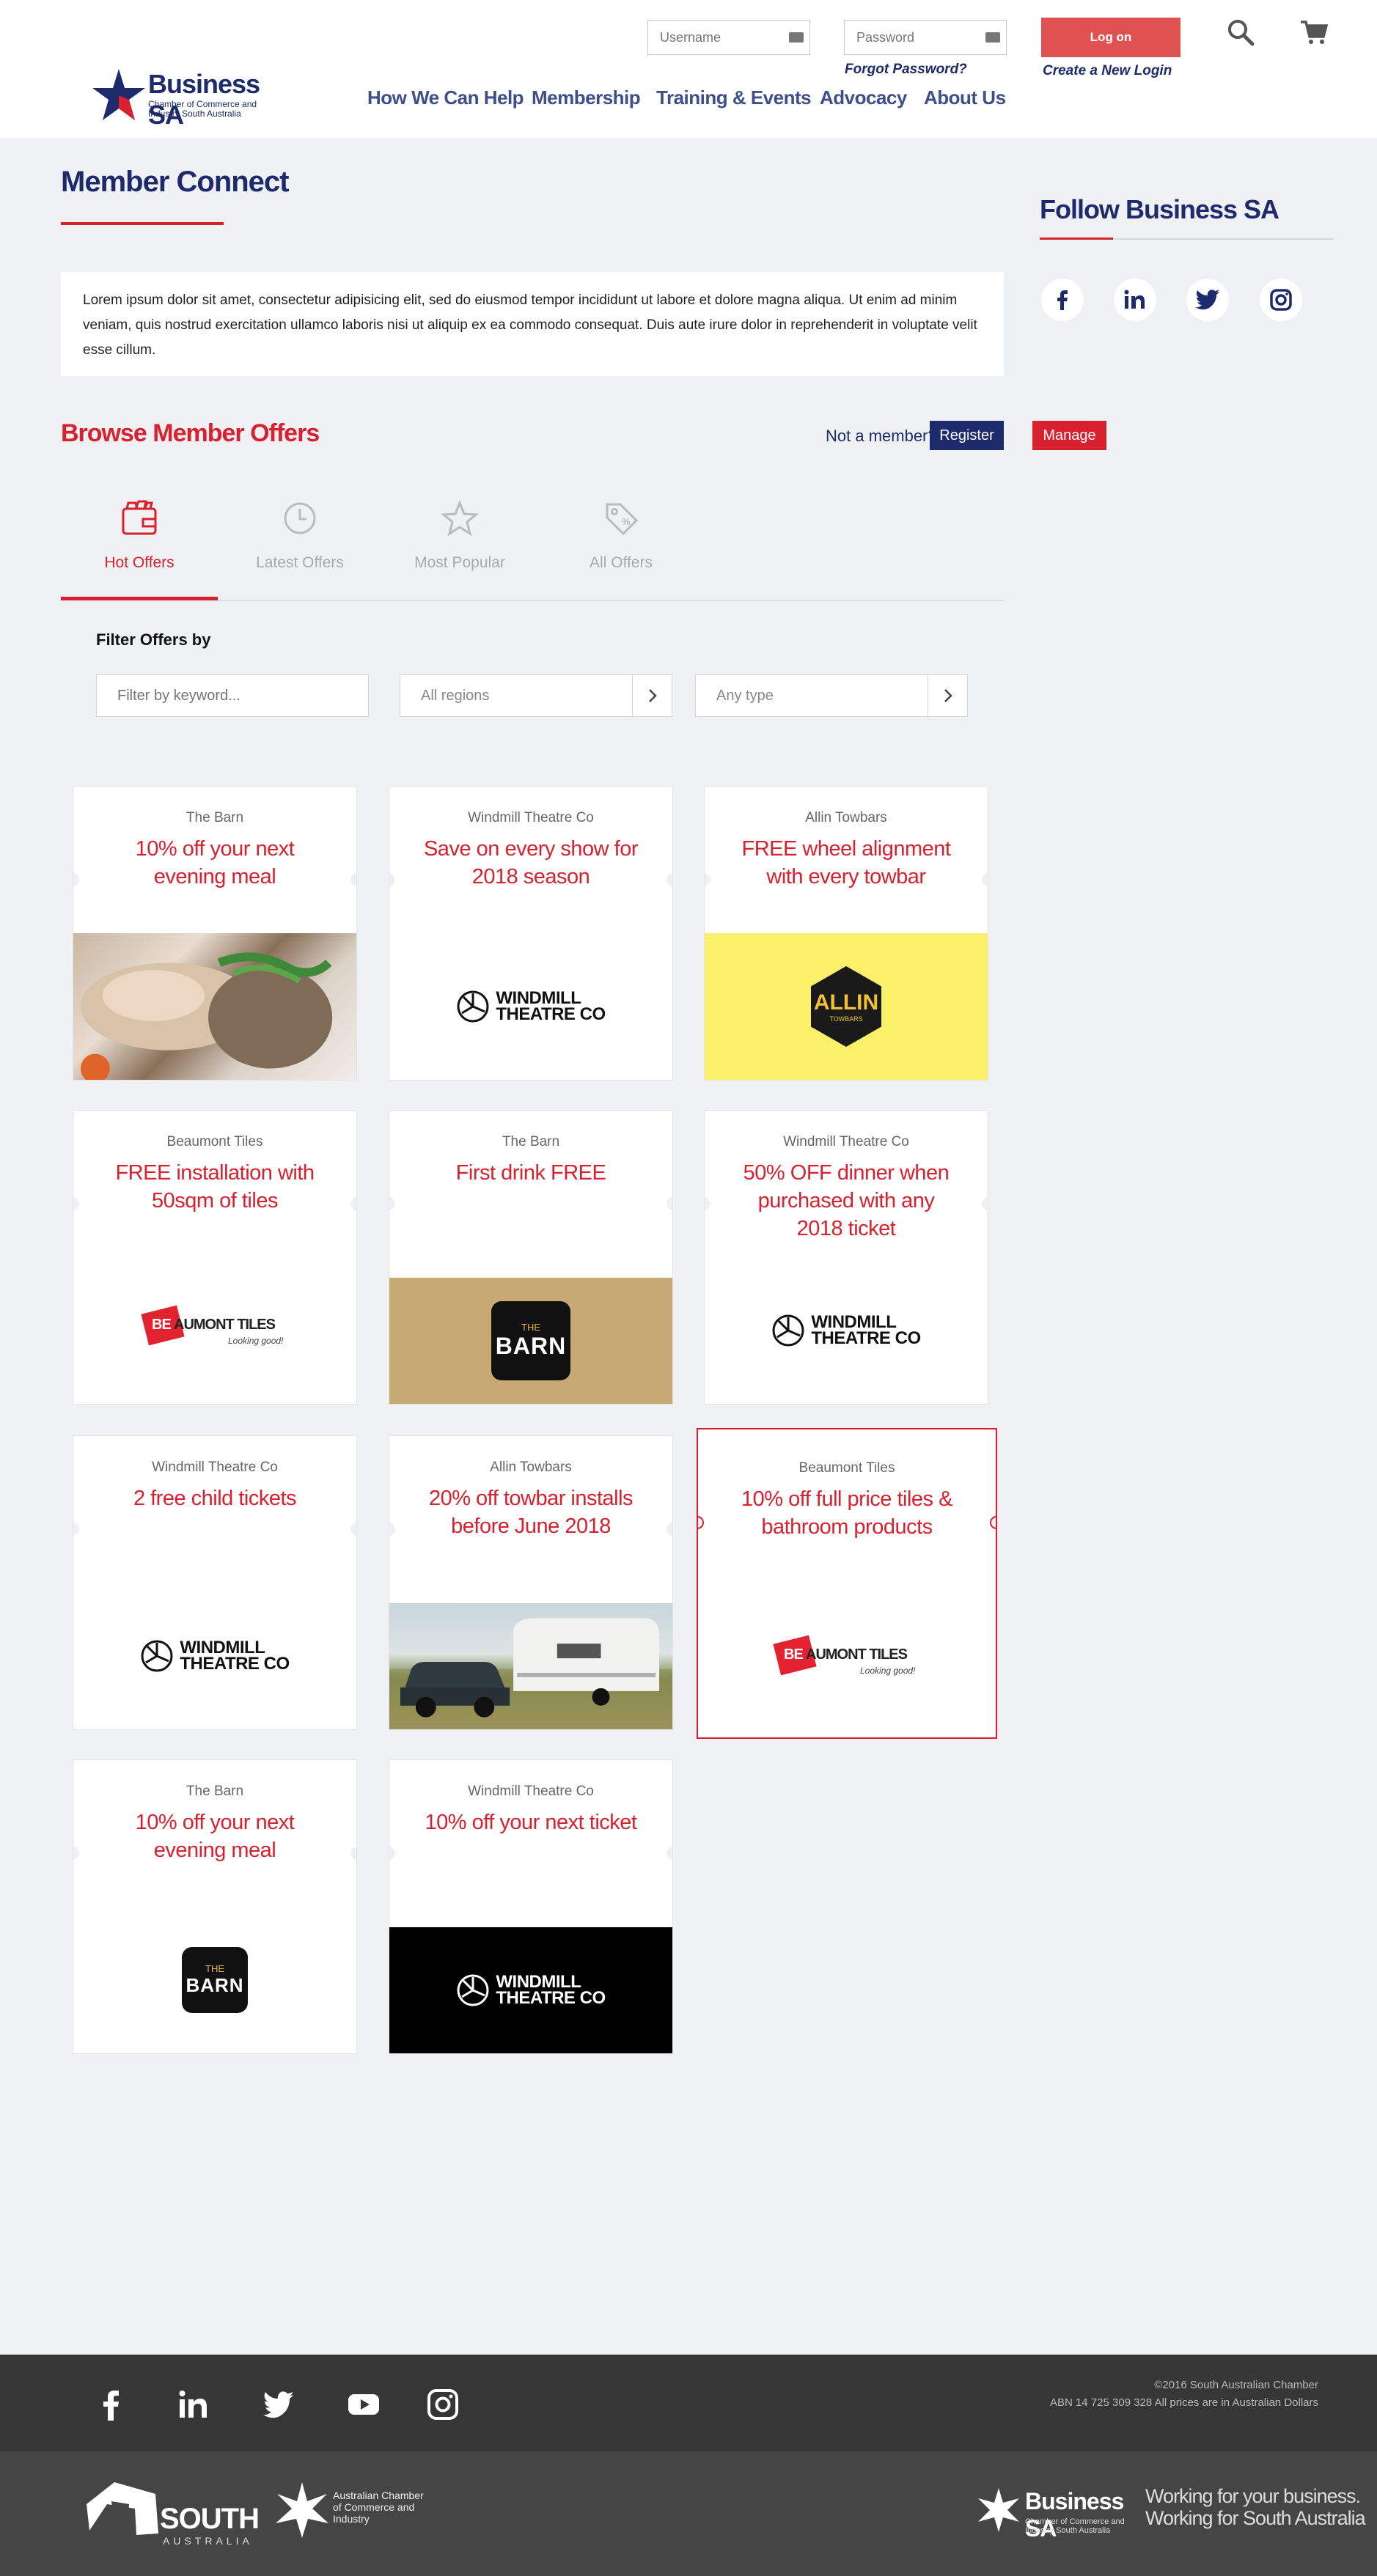  Describe the element at coordinates (531, 1823) in the screenshot. I see `offer-title: 10% off your next ticket` at that location.